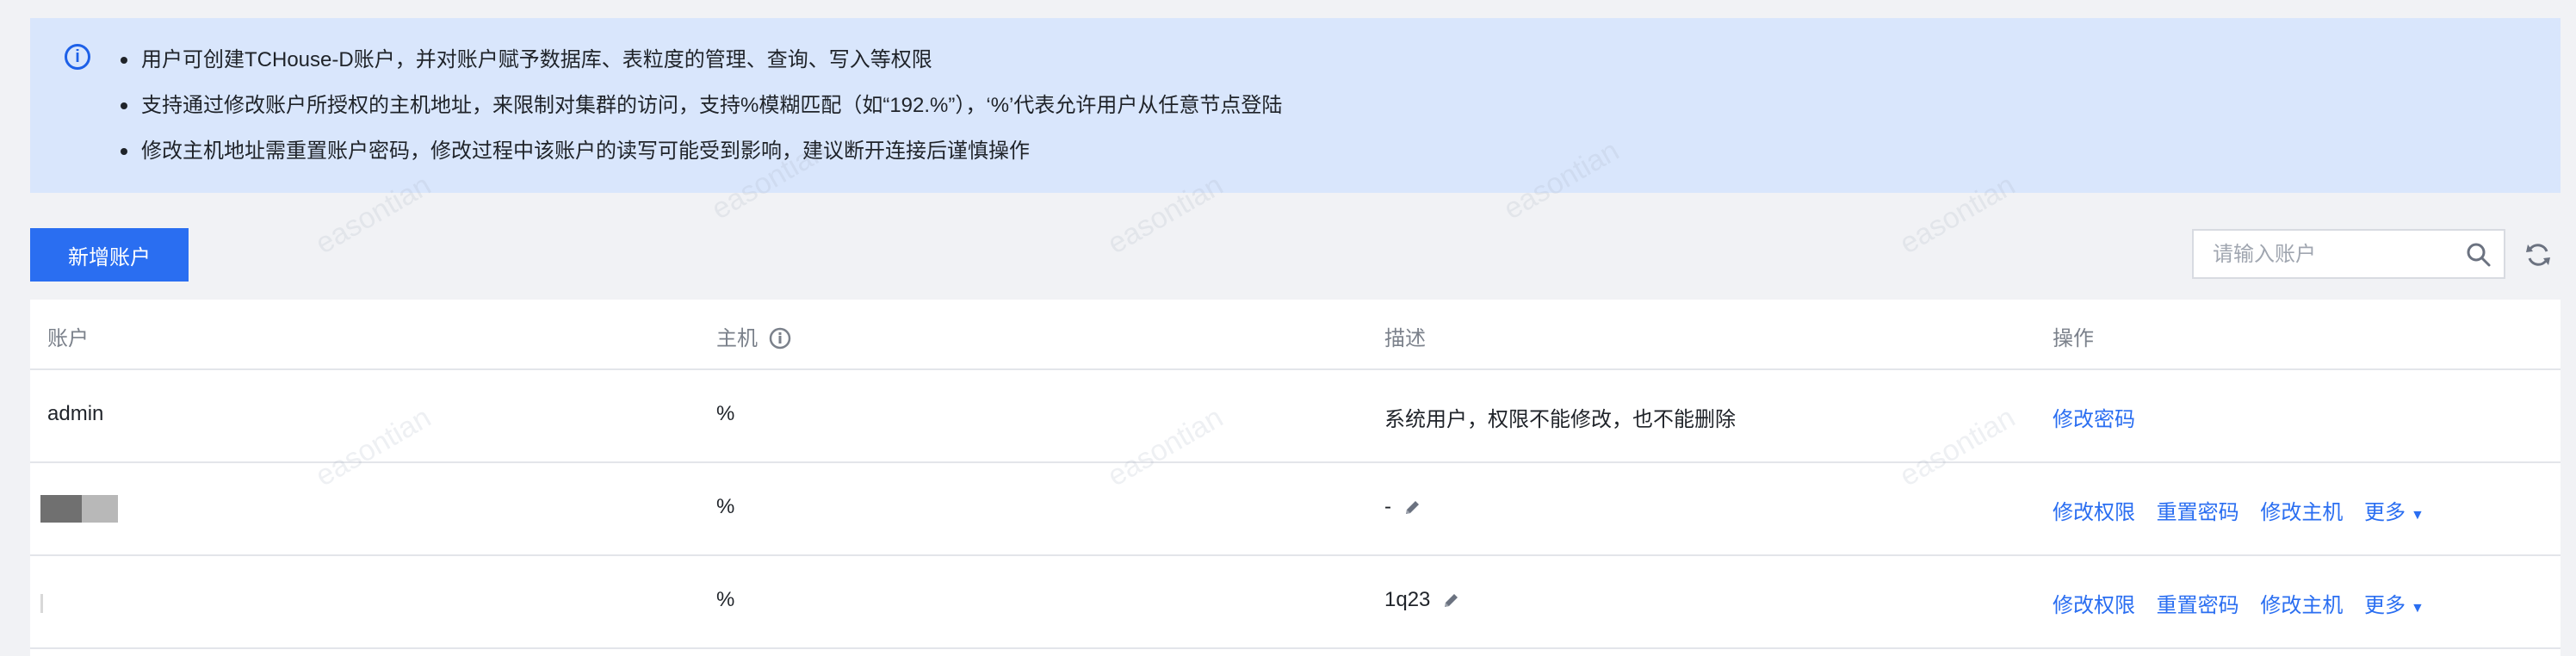 The width and height of the screenshot is (2576, 656). What do you see at coordinates (1405, 338) in the screenshot?
I see `header-description: 描述` at bounding box center [1405, 338].